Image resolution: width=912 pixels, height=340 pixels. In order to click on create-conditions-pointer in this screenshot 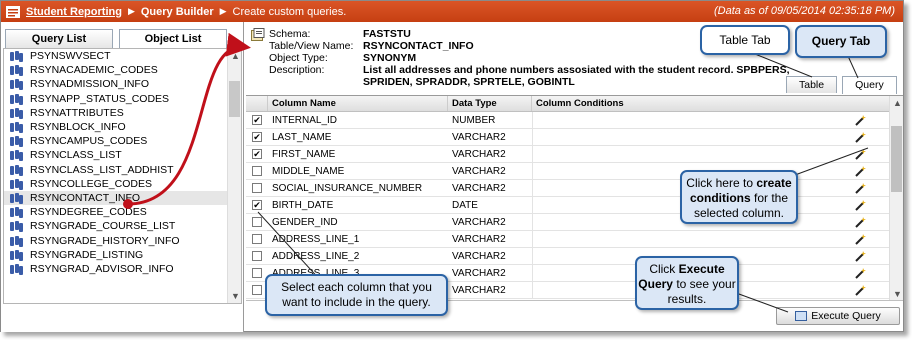, I will do `click(831, 161)`.